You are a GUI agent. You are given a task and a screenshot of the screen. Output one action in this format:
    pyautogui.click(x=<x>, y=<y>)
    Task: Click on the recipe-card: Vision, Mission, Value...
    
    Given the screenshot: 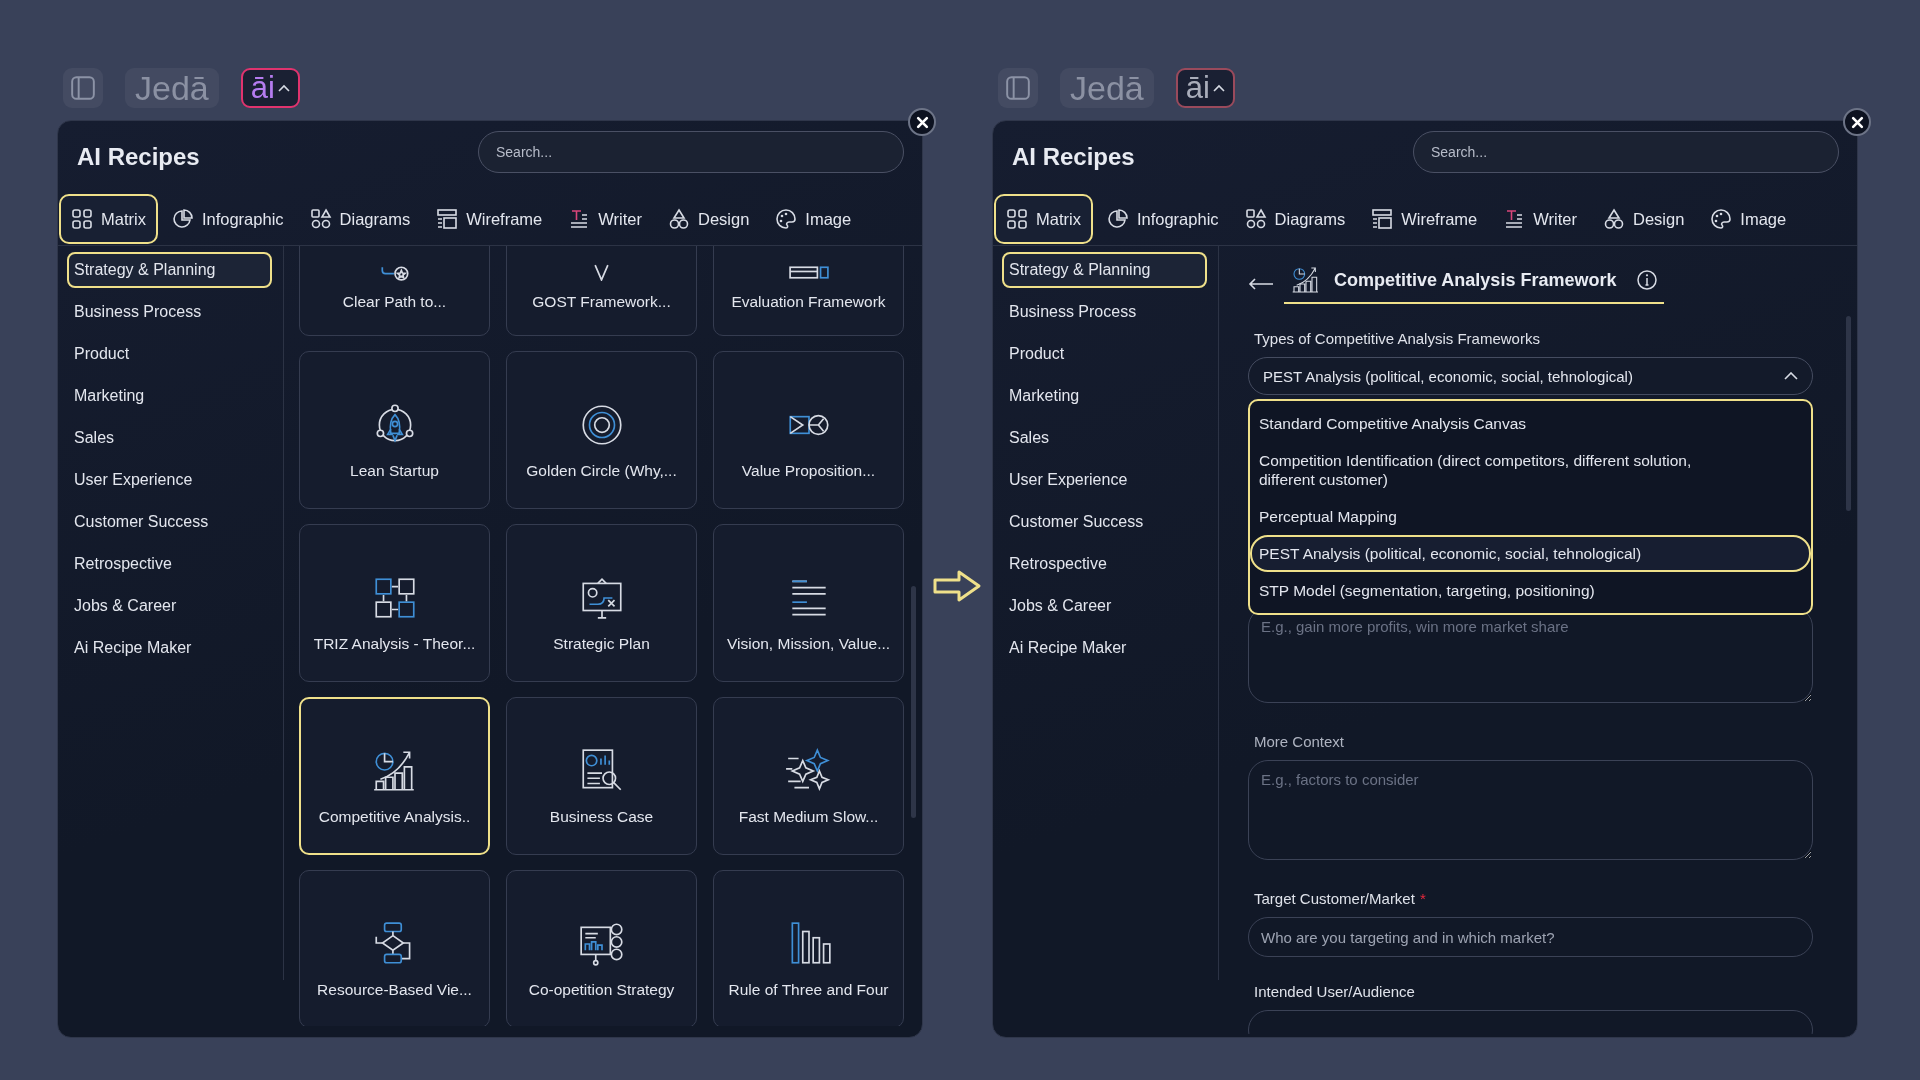 What is the action you would take?
    pyautogui.click(x=808, y=603)
    